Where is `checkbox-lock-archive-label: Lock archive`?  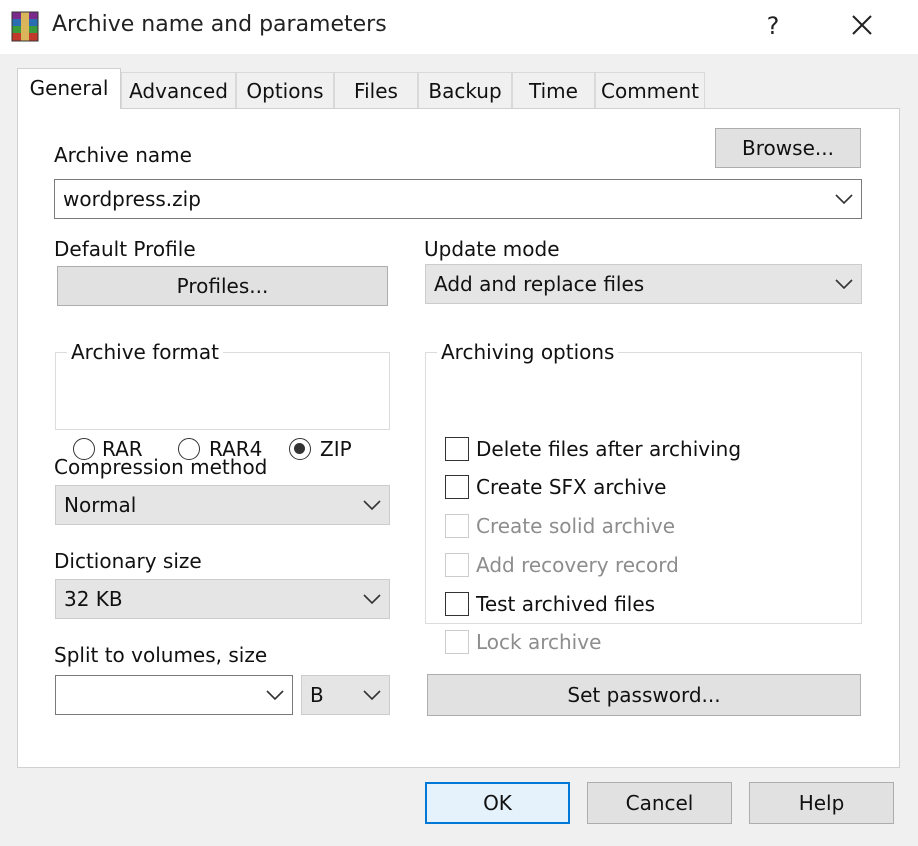 checkbox-lock-archive-label: Lock archive is located at coordinates (539, 642).